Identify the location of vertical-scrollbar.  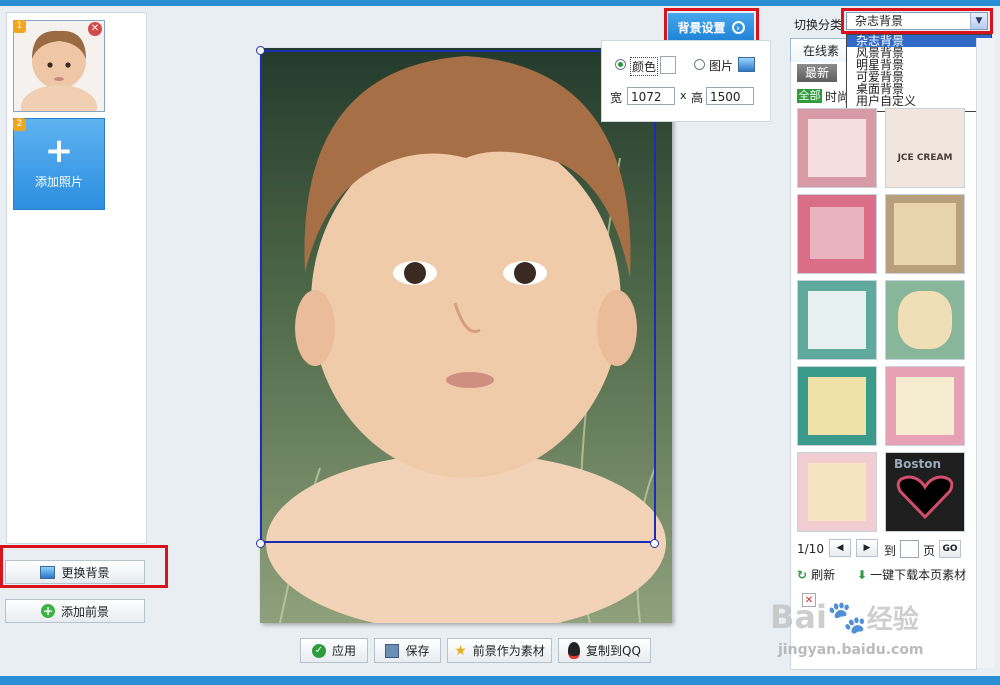
(985, 353).